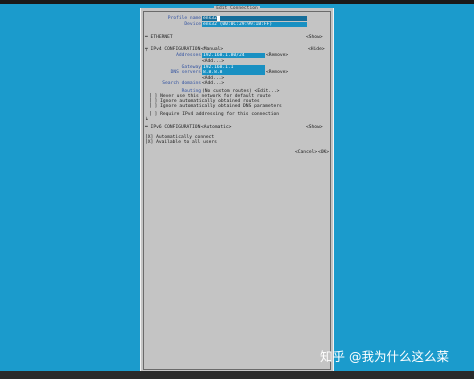 This screenshot has width=474, height=379. I want to click on dns-remove-button: <Remove>, so click(277, 72).